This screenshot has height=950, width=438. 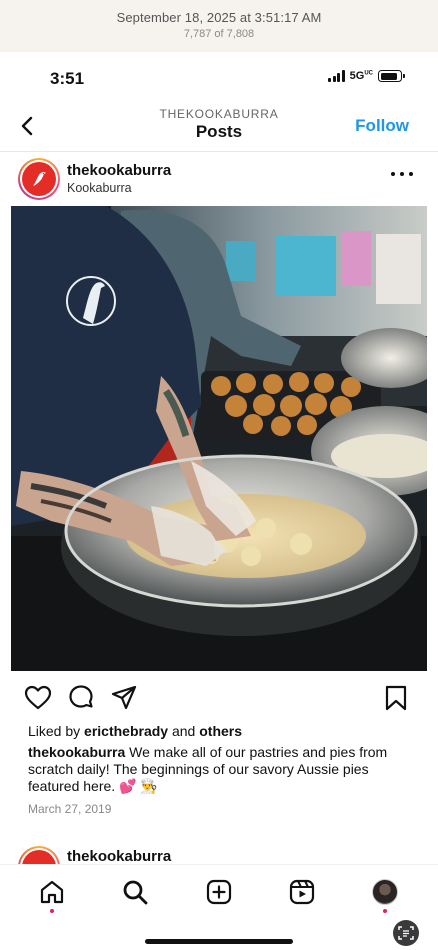 What do you see at coordinates (119, 856) in the screenshot?
I see `next-post-username: thekookaburra` at bounding box center [119, 856].